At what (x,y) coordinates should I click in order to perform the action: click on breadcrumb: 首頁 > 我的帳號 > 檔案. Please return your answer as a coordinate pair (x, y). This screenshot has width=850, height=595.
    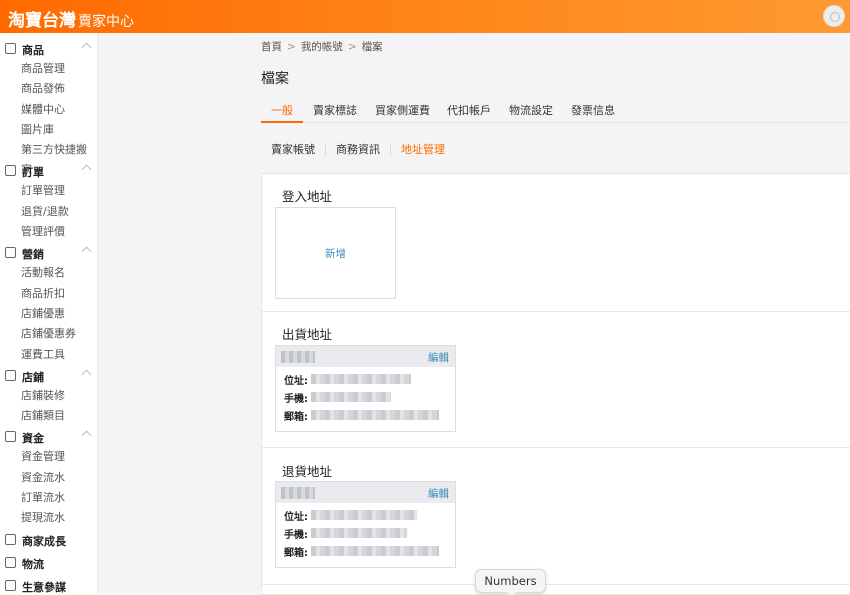
    Looking at the image, I should click on (322, 47).